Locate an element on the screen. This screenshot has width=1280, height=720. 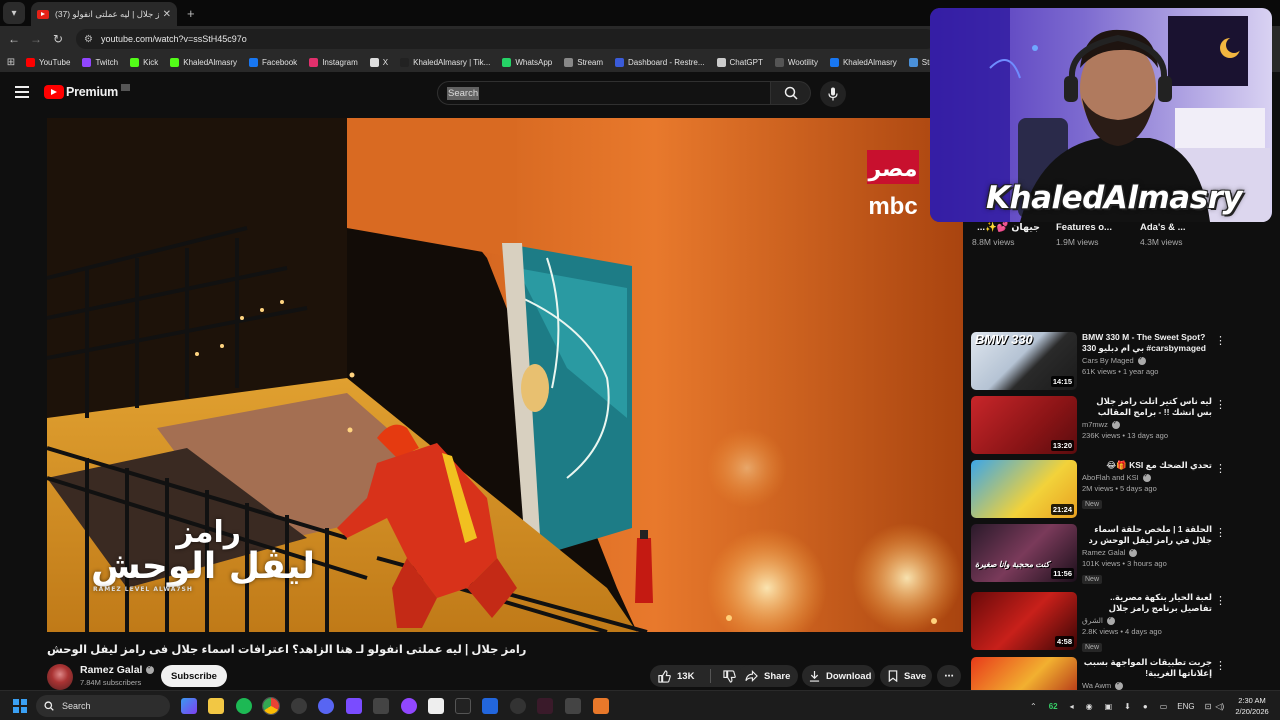
windows-start-icon is located at coordinates (20, 706).